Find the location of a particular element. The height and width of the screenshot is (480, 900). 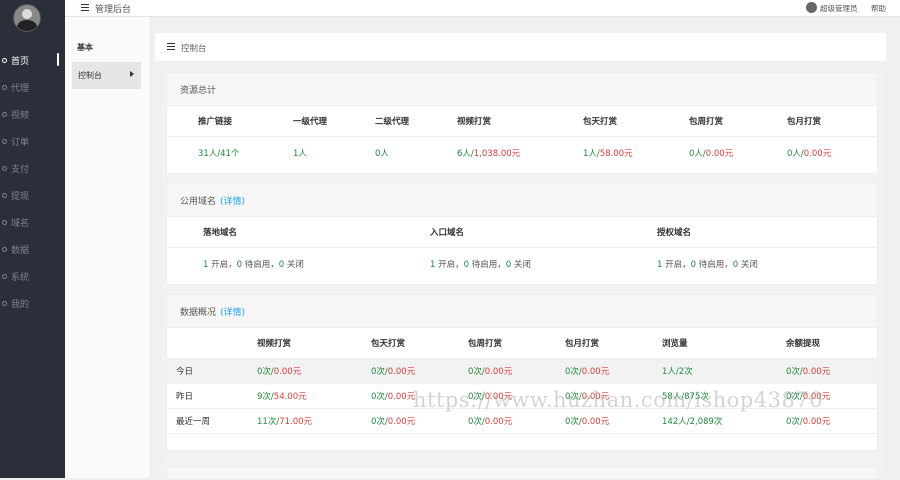

panel-title: 公用域名 (详情) is located at coordinates (522, 200).